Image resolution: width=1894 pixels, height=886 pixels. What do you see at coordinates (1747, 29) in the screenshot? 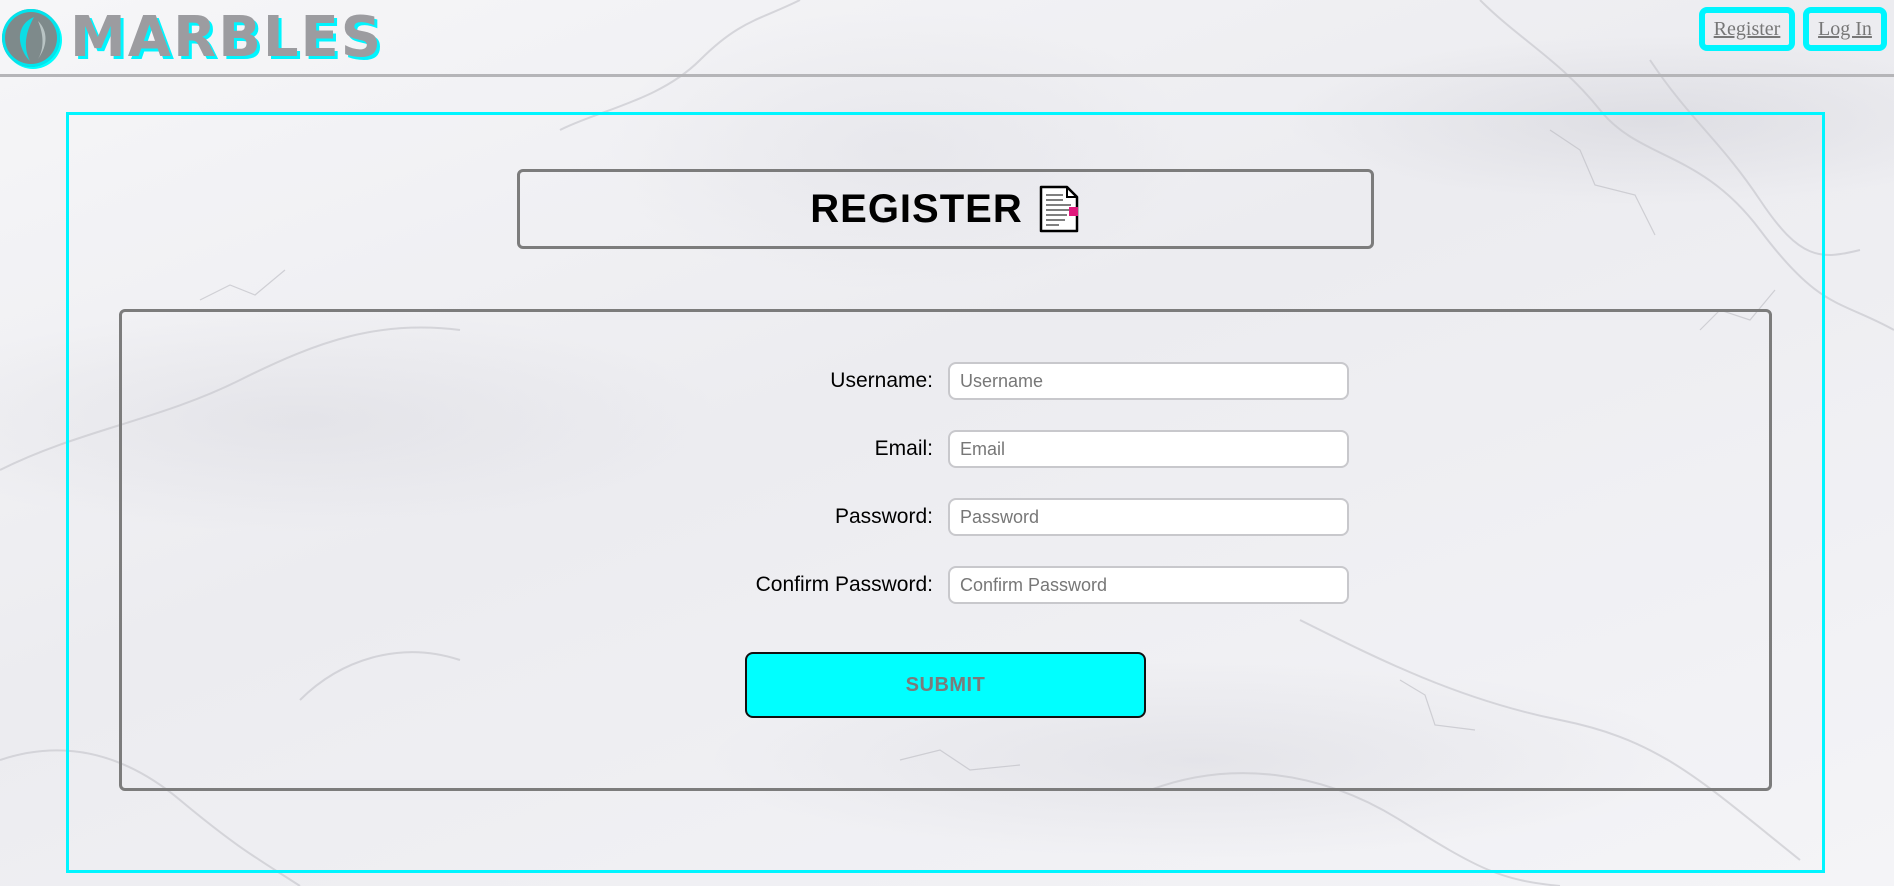
I see `nav-register-link: Register` at bounding box center [1747, 29].